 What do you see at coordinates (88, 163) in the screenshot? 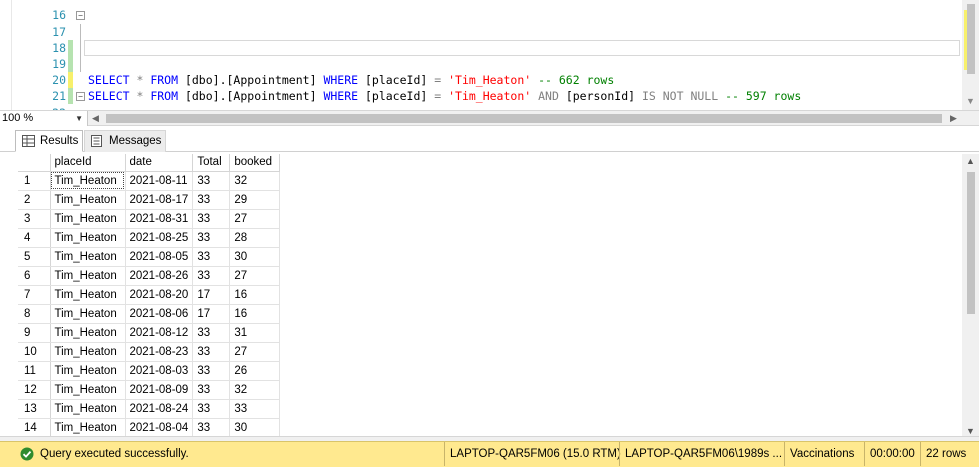
I see `column-header-placeid: placeId` at bounding box center [88, 163].